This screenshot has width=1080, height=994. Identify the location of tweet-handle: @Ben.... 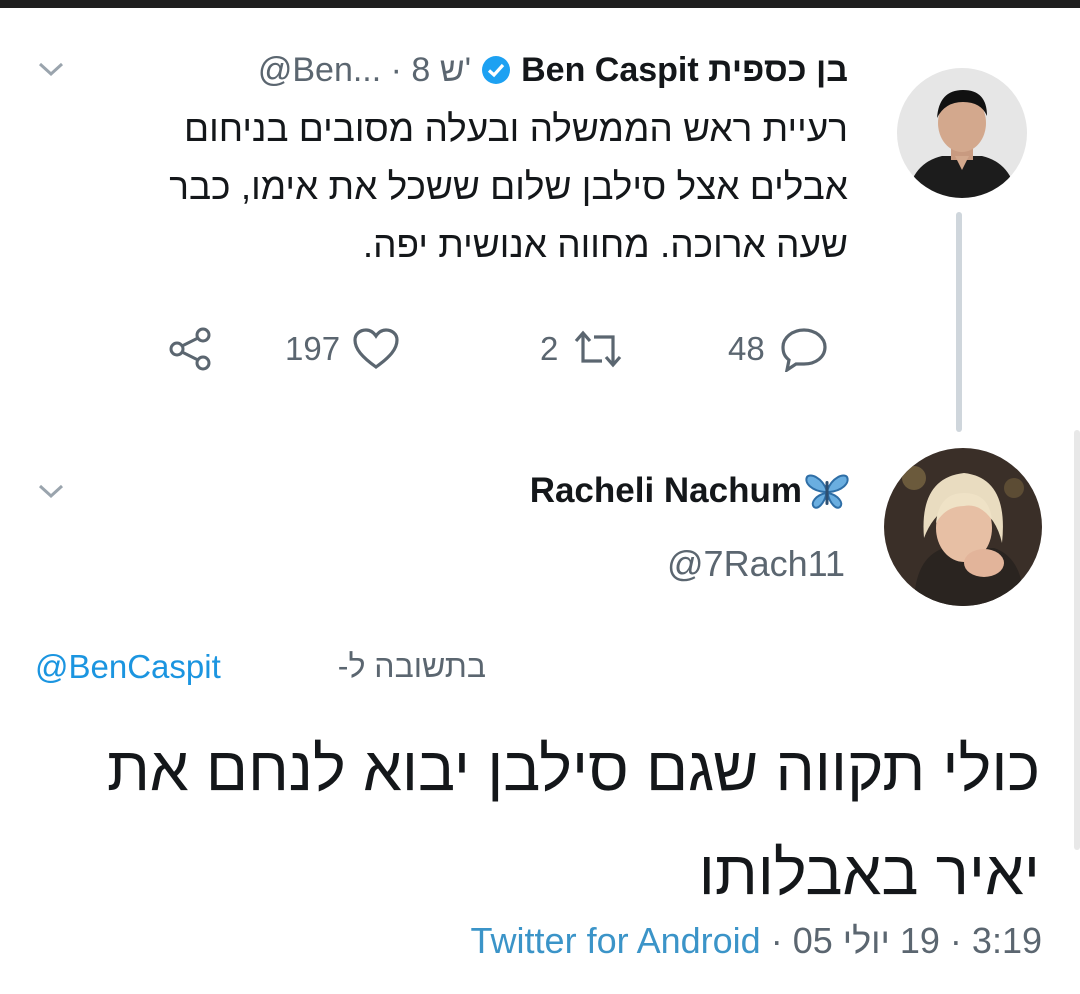
(319, 70).